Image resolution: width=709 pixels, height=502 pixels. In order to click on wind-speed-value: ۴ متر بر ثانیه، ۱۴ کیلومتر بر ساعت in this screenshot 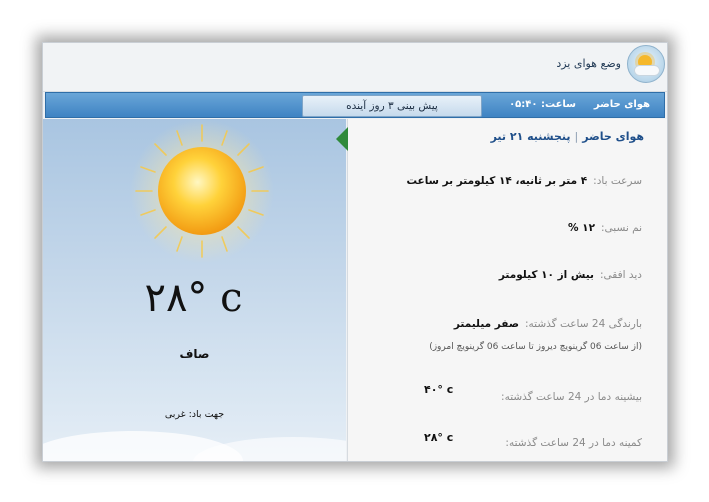, I will do `click(497, 181)`.